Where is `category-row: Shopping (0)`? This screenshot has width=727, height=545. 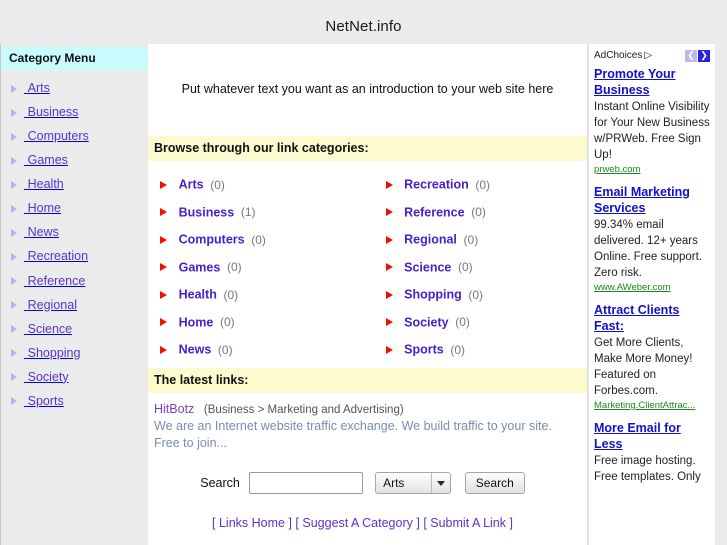
category-row: Shopping (0) is located at coordinates (486, 295).